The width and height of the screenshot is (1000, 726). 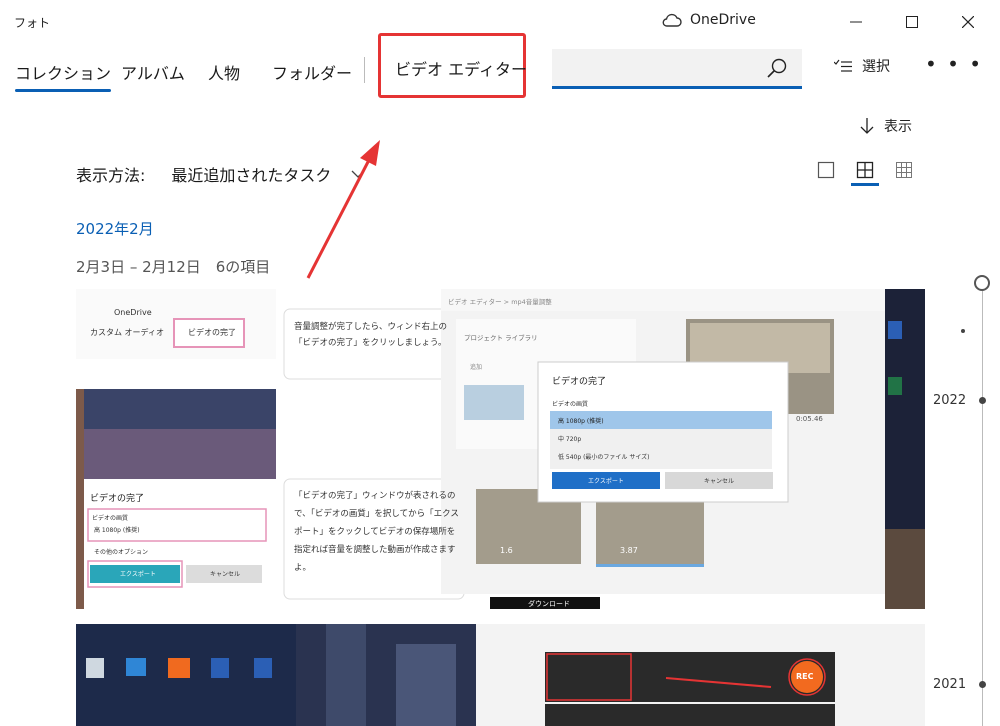 What do you see at coordinates (117, 499) in the screenshot?
I see `p1-dialog-title: ビデオの完了` at bounding box center [117, 499].